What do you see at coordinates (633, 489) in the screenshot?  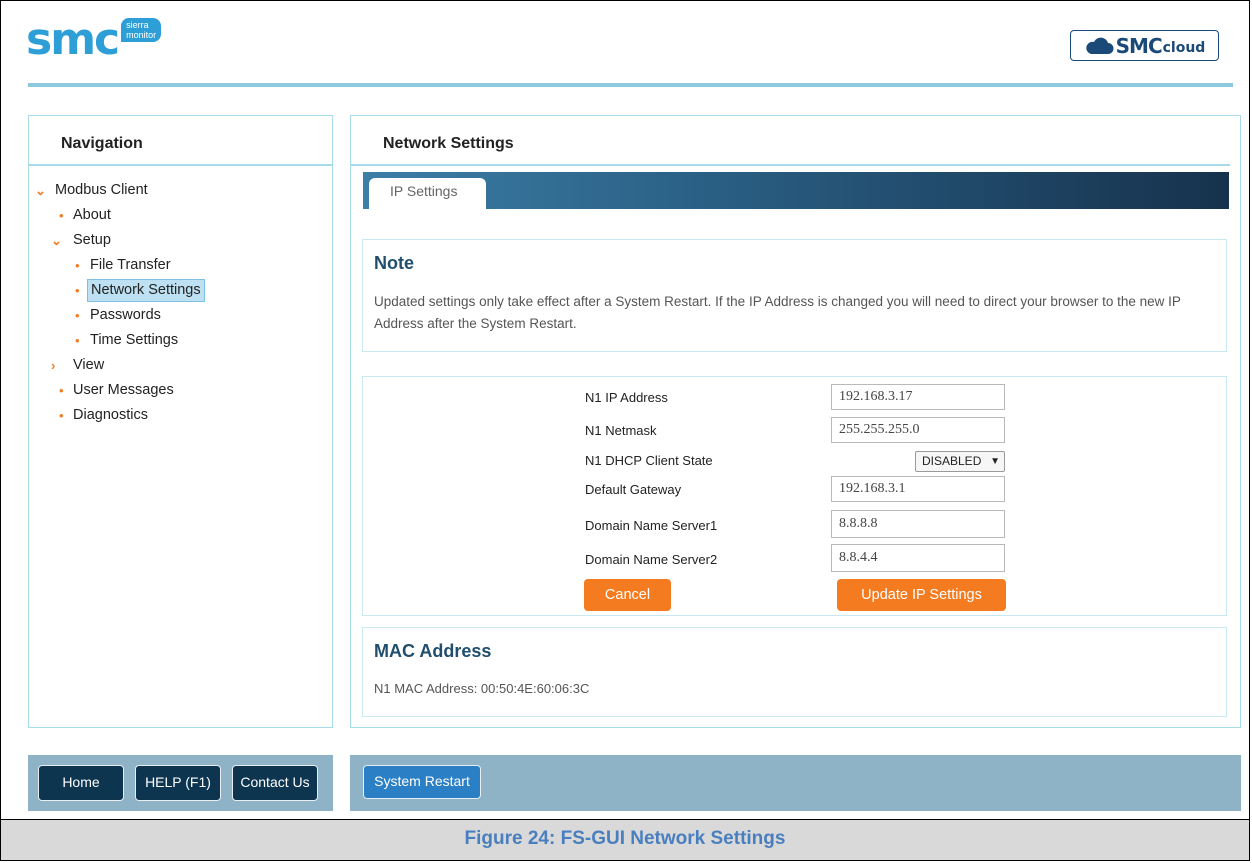 I see `gateway-label: Default Gateway` at bounding box center [633, 489].